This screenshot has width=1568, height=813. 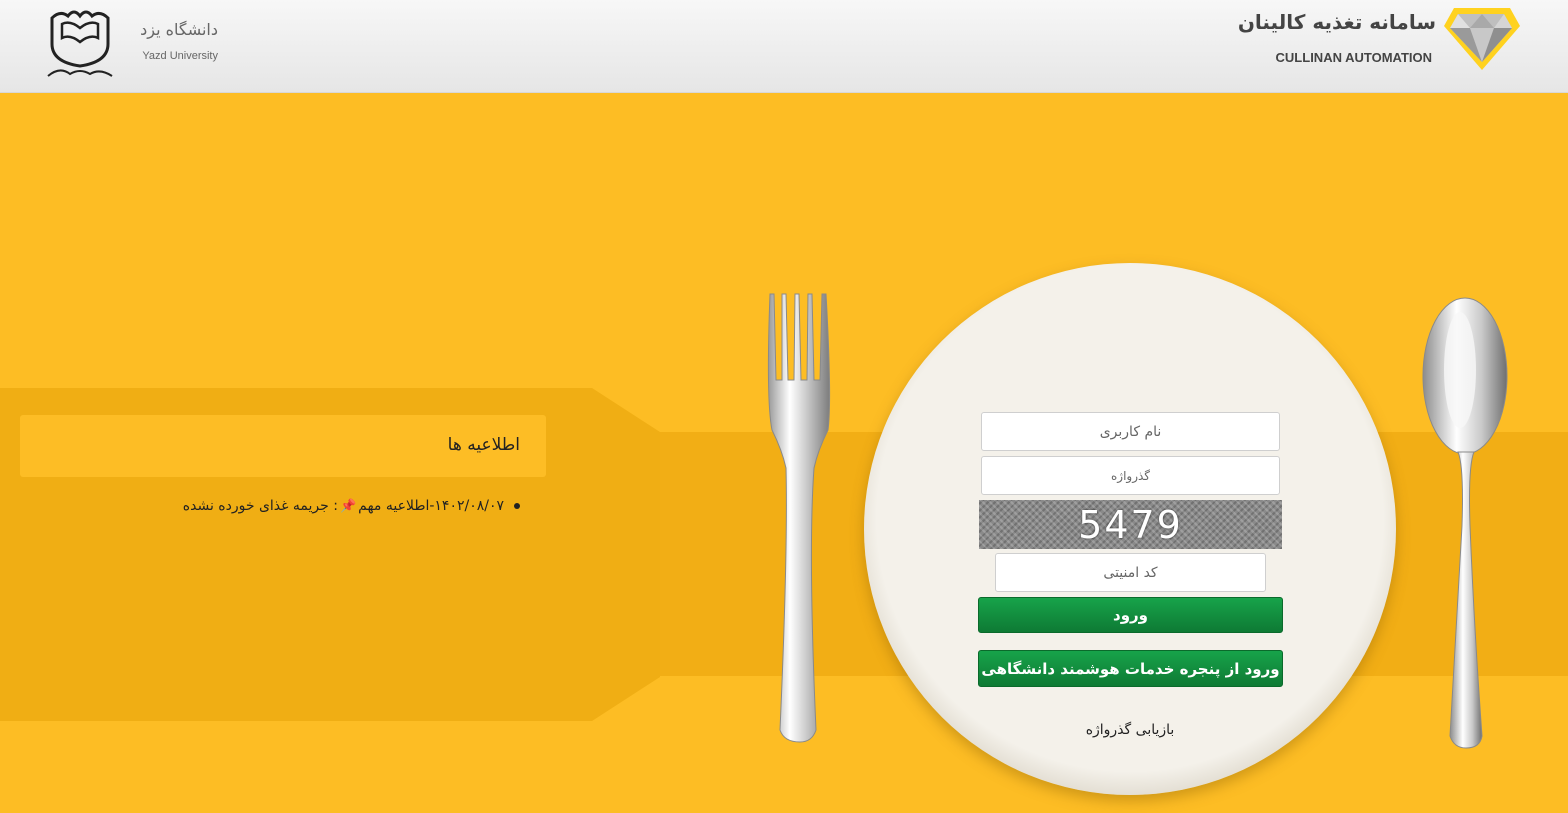 What do you see at coordinates (283, 446) in the screenshot?
I see `news-header: اطلاعیه ها` at bounding box center [283, 446].